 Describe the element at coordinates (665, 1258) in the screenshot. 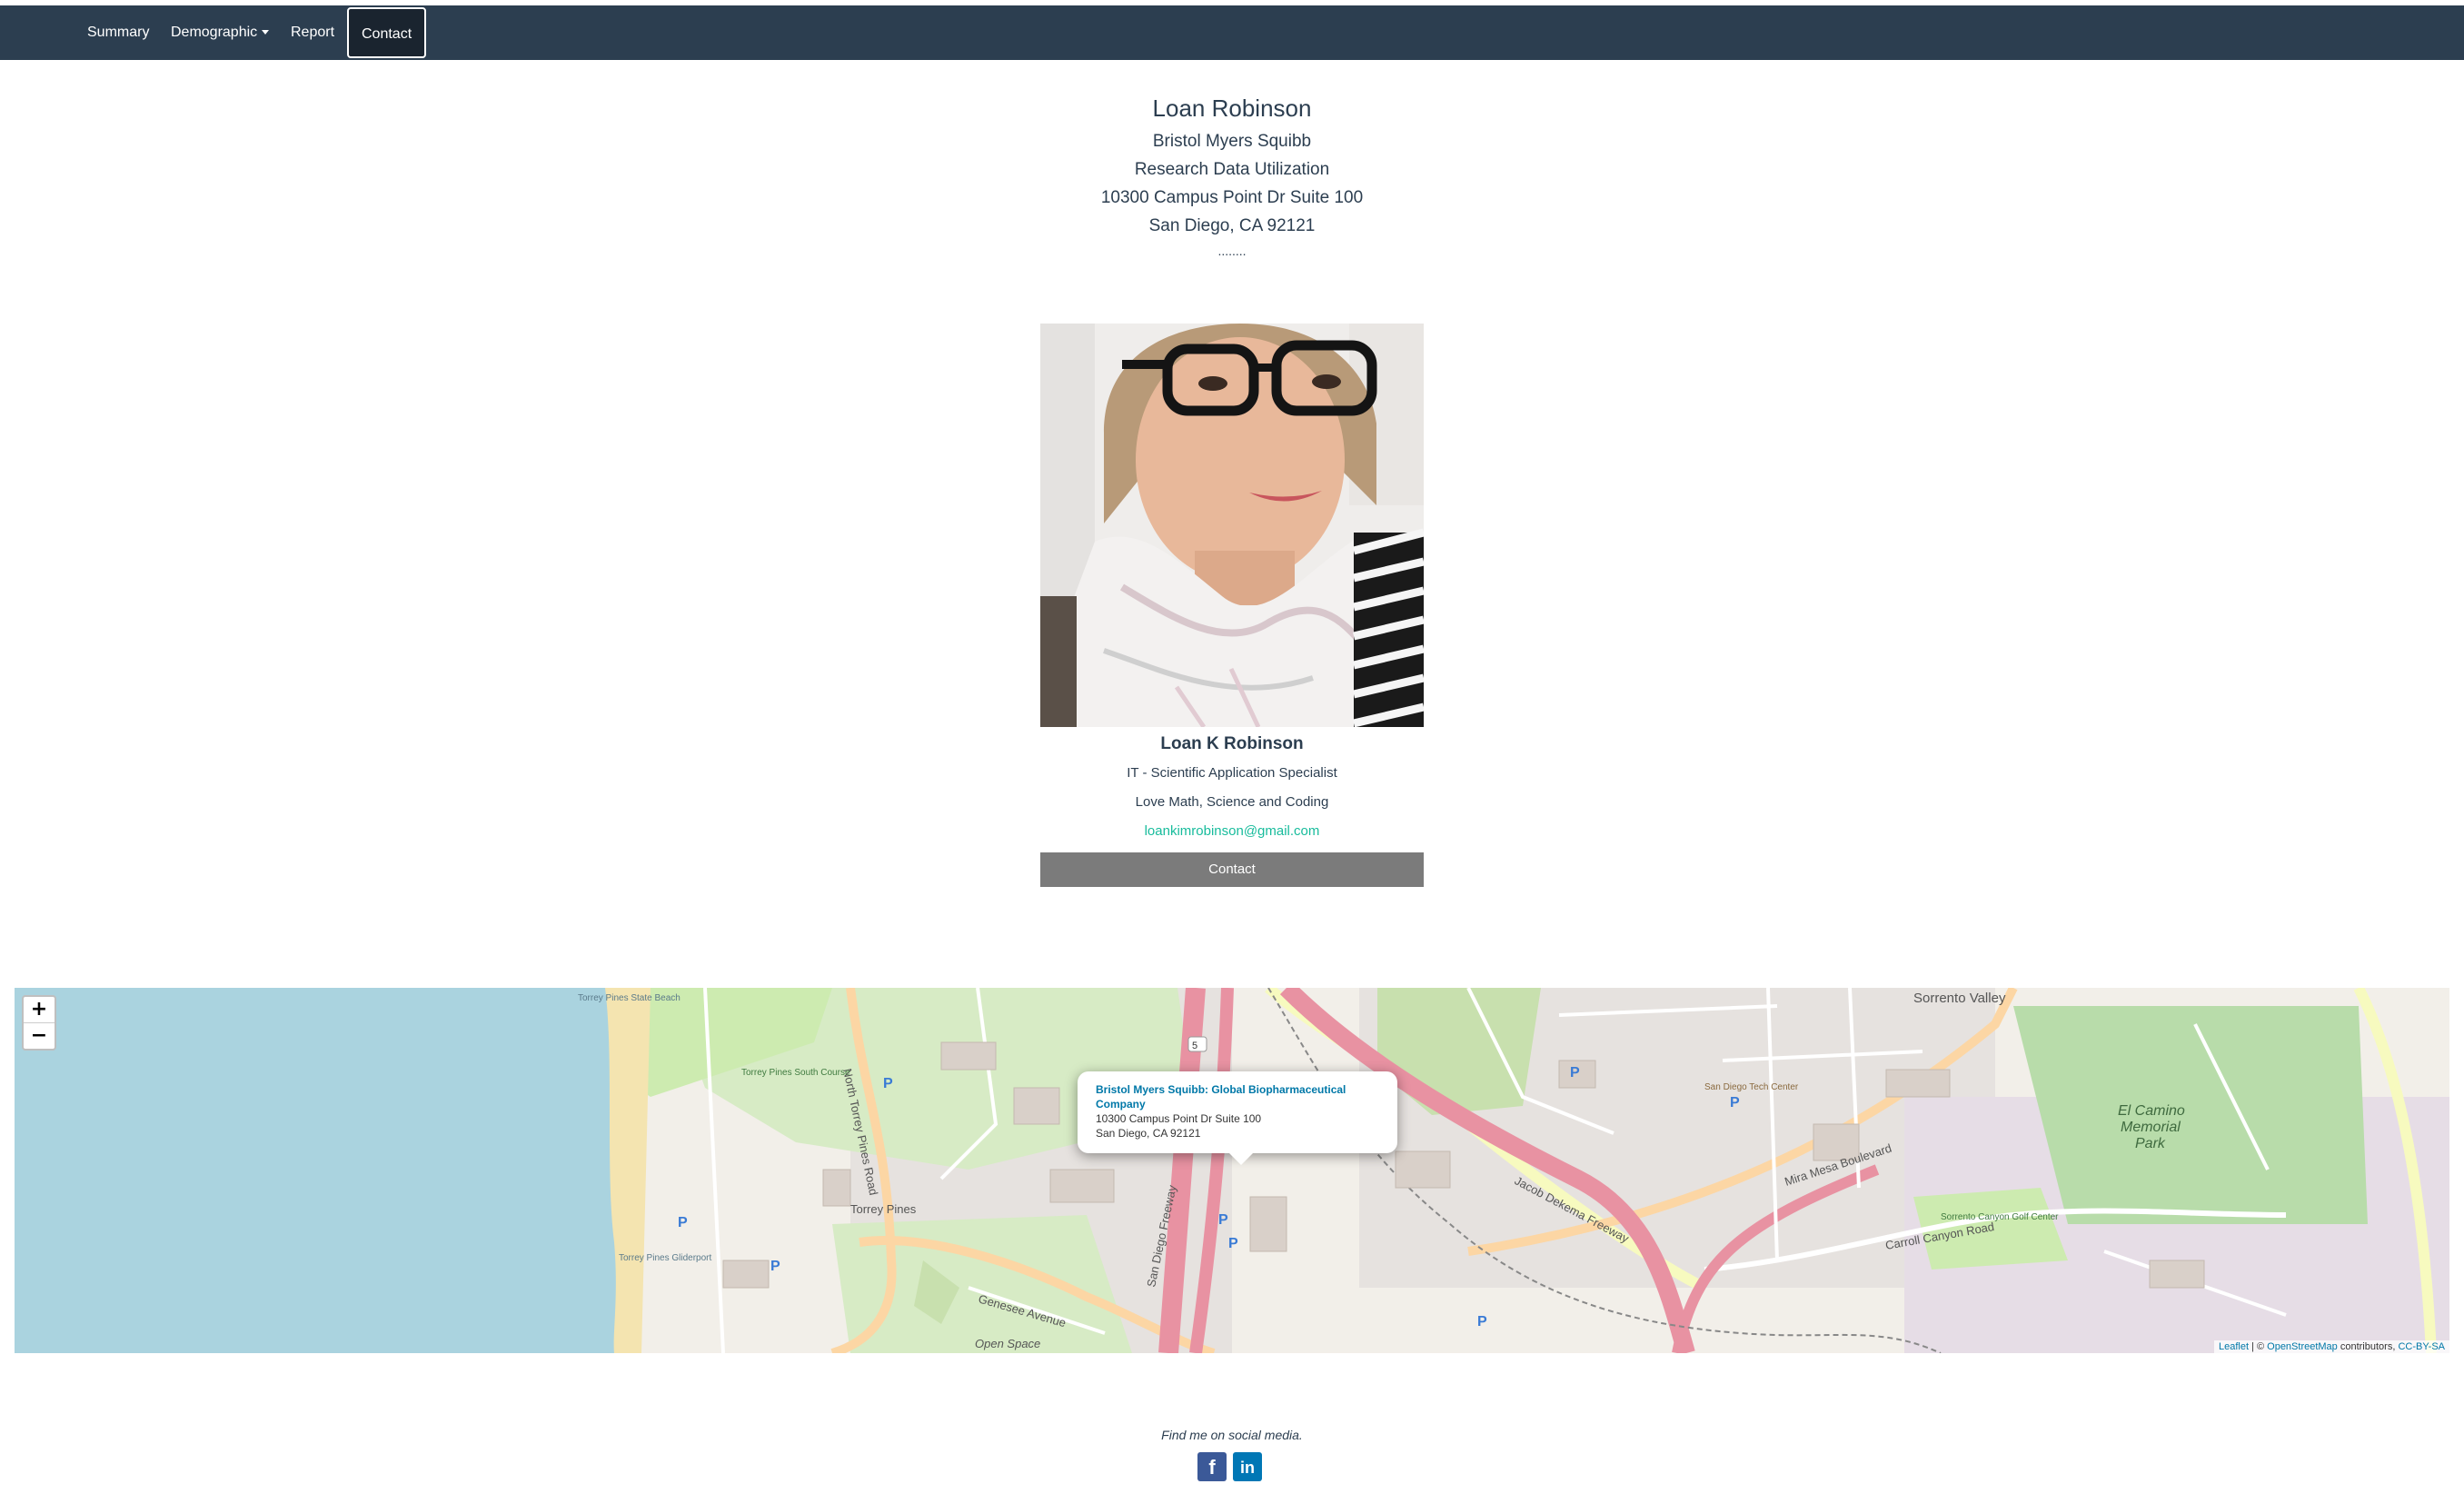

I see `map-label-gliderport: Torrey Pines Gliderport` at that location.